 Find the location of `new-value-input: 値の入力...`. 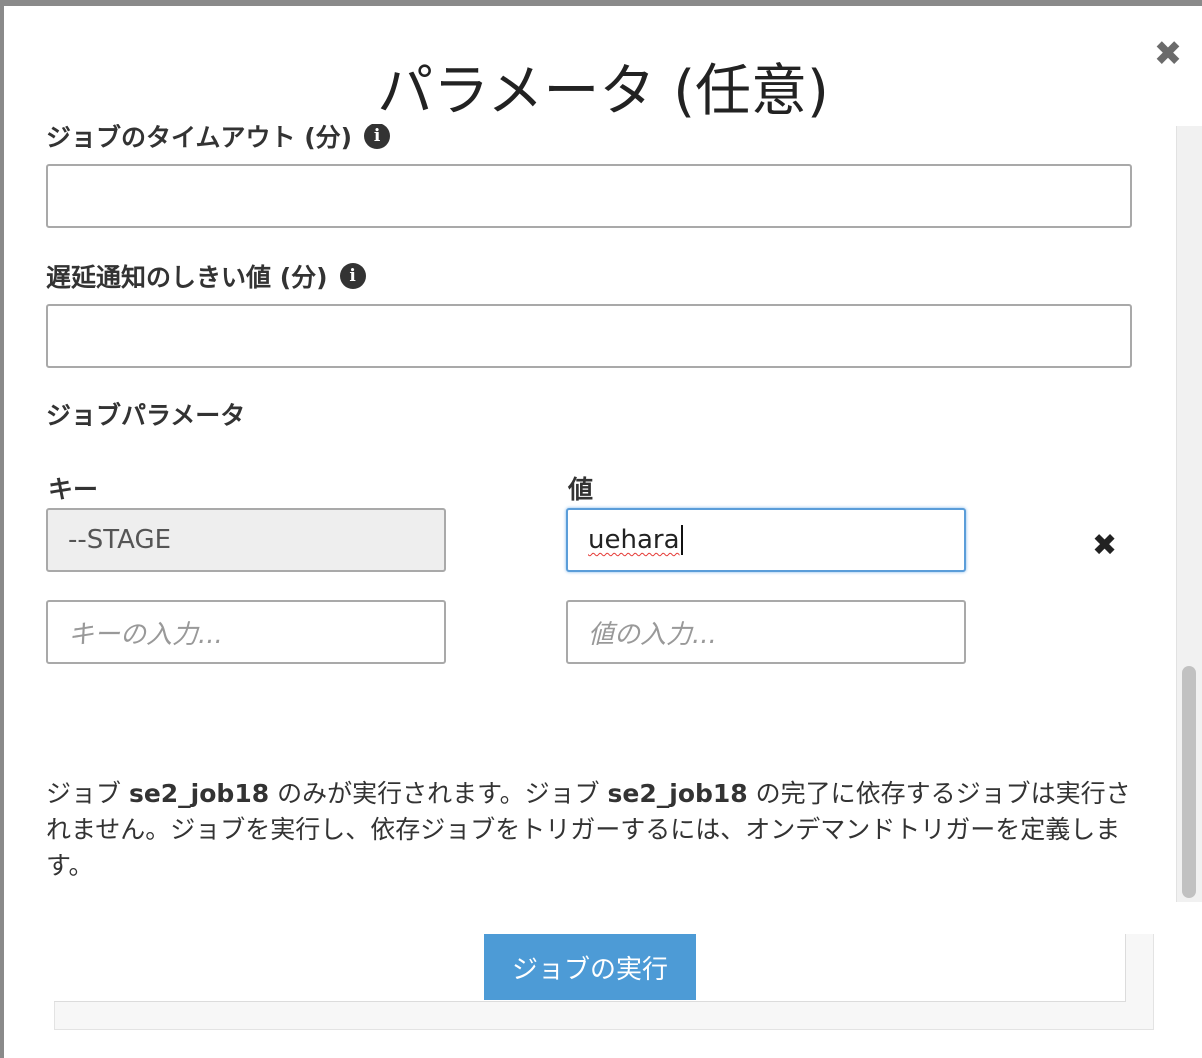

new-value-input: 値の入力... is located at coordinates (766, 632).